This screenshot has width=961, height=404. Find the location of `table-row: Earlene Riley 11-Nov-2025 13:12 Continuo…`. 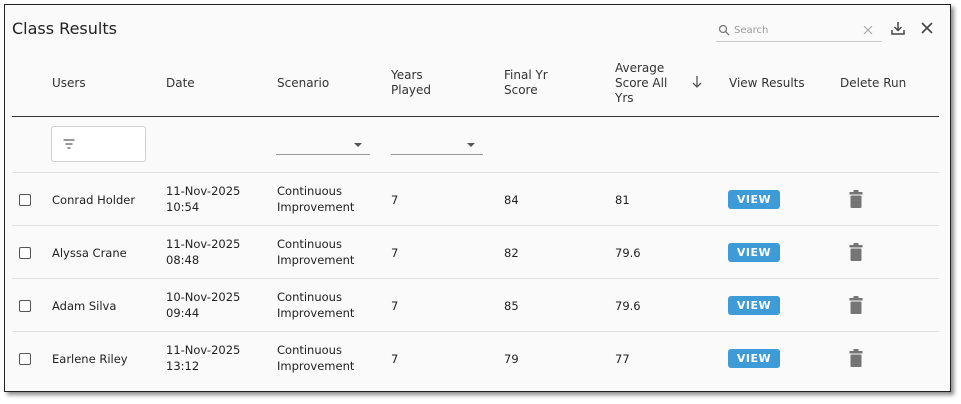

table-row: Earlene Riley 11-Nov-2025 13:12 Continuo… is located at coordinates (477, 358).